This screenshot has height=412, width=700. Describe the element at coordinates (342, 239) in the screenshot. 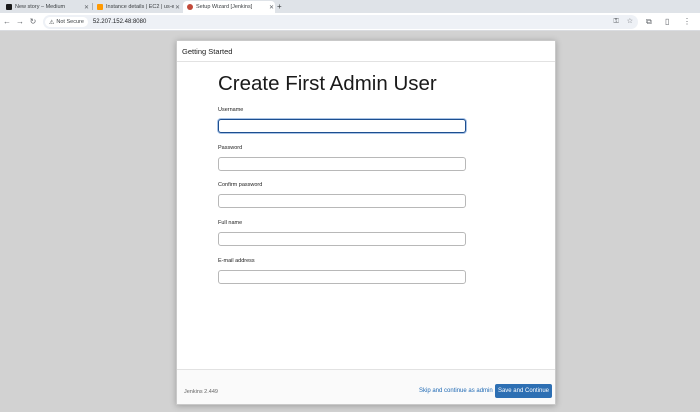

I see `full-name-input` at that location.